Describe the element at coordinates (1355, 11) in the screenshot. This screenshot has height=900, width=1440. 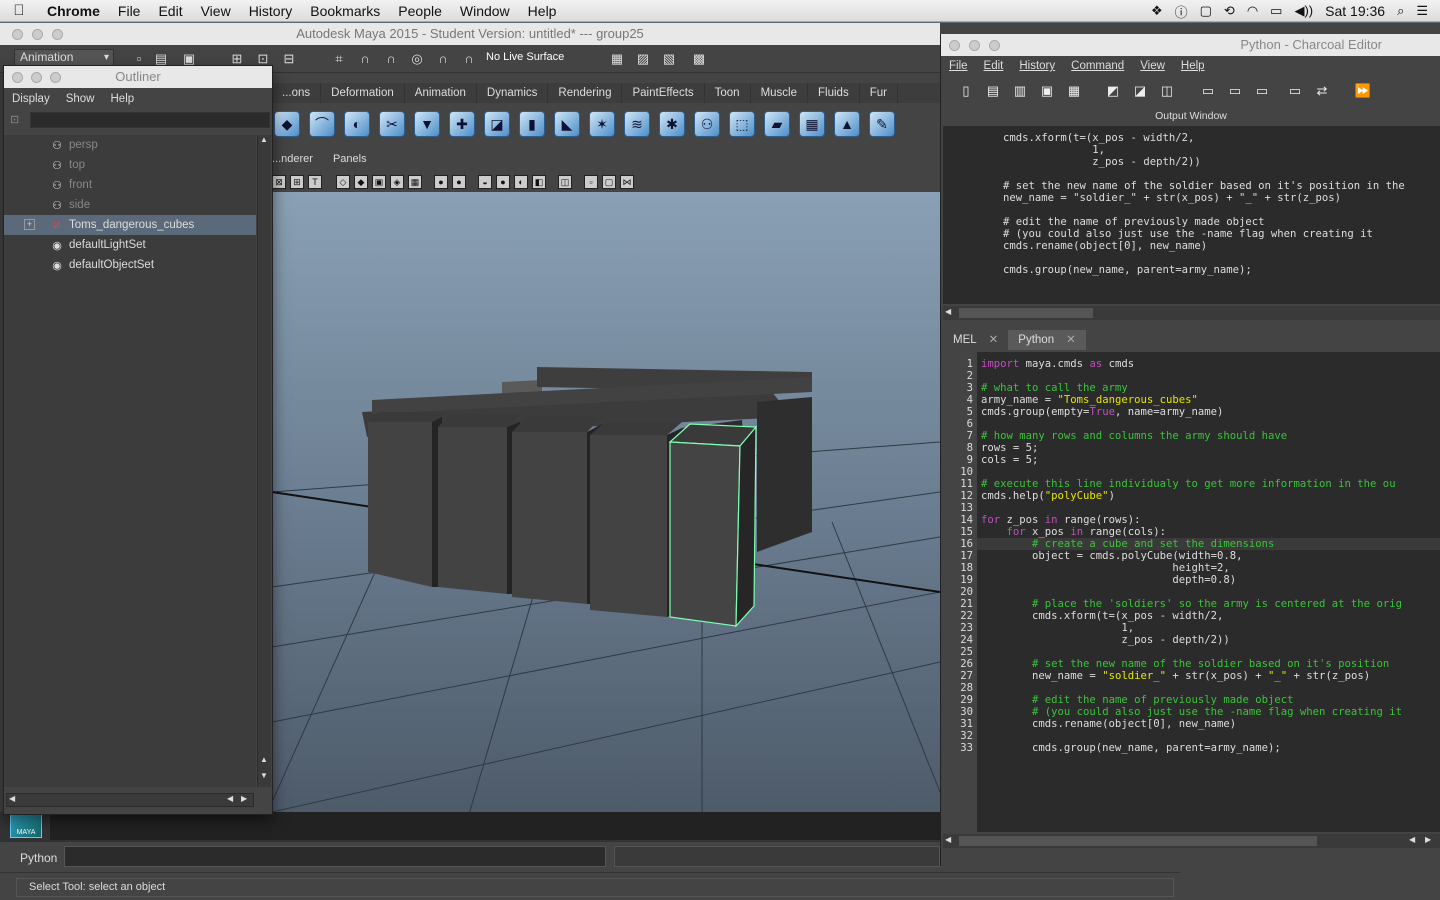
I see `clock: Sat 19:36` at that location.